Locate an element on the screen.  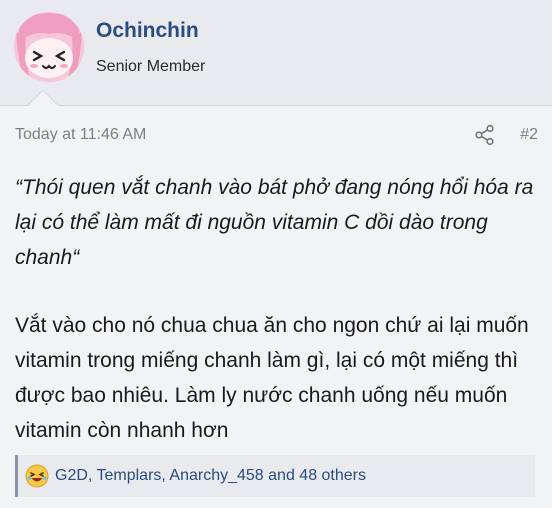
anime-avatar-icon is located at coordinates (49, 47).